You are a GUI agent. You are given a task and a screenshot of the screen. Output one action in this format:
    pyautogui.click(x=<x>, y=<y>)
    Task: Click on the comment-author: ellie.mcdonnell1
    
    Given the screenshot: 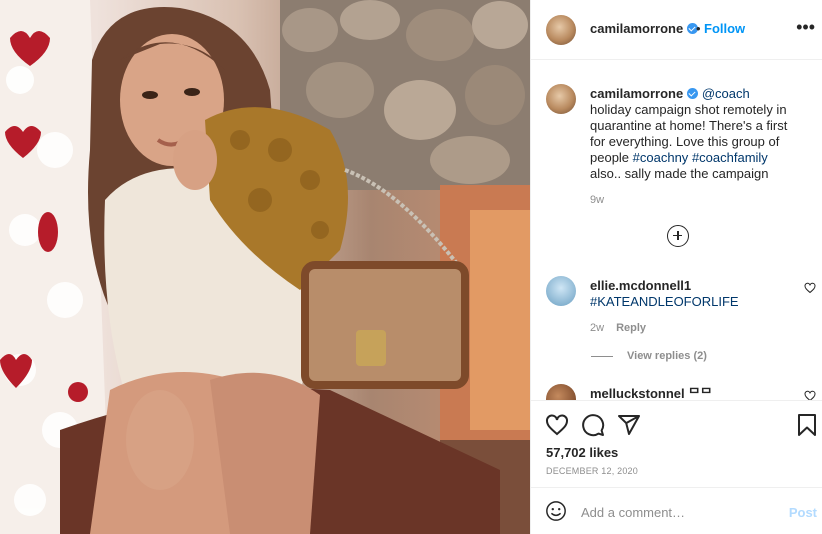 What is the action you would take?
    pyautogui.click(x=640, y=285)
    